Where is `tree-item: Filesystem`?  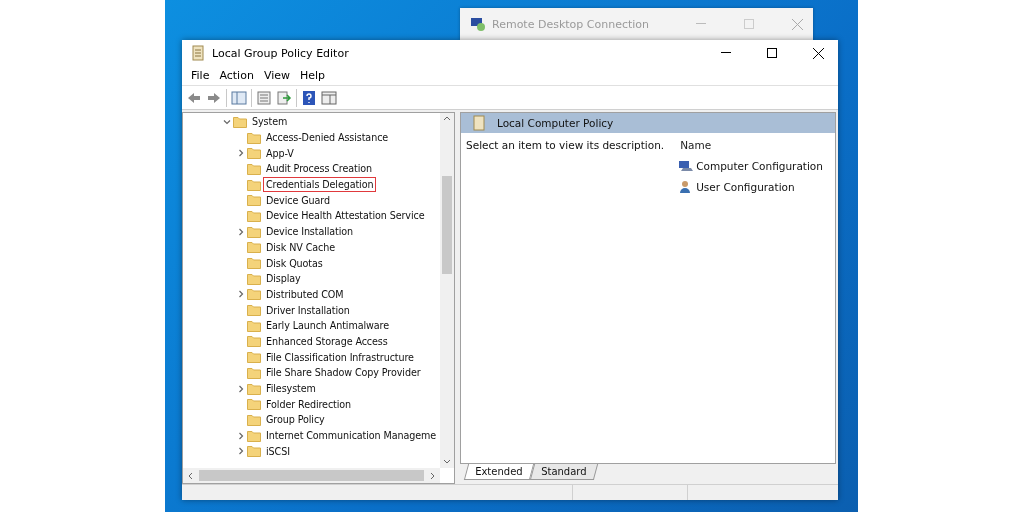 tree-item: Filesystem is located at coordinates (291, 389).